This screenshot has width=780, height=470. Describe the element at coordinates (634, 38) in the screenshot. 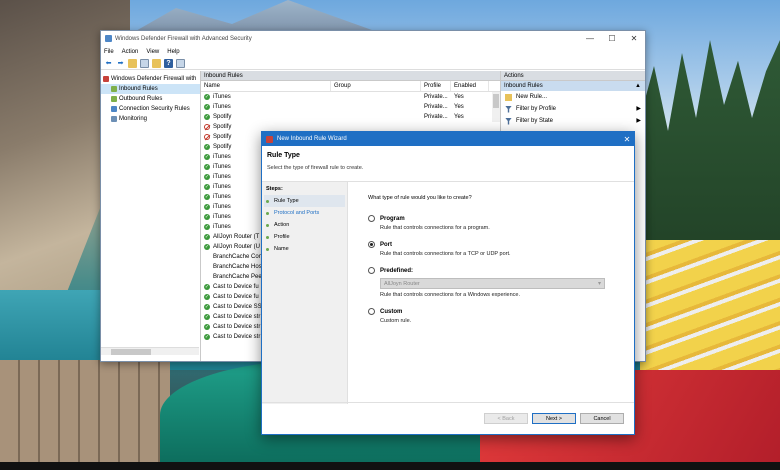

I see `close-button: ✕` at that location.